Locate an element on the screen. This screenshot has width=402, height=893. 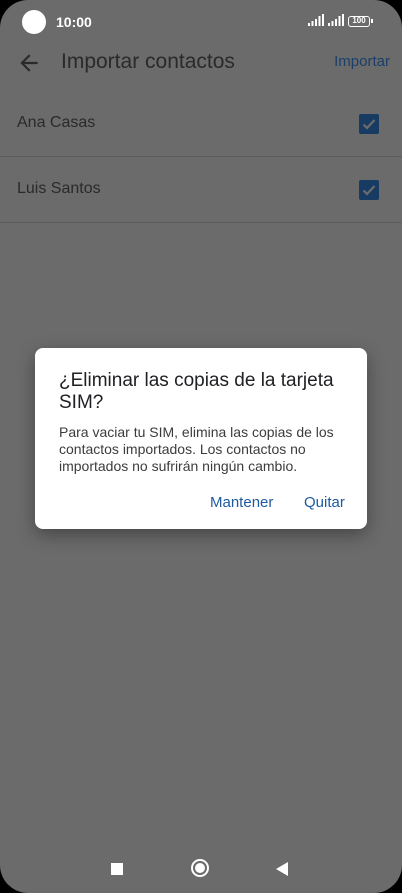
keep-button: Mantener is located at coordinates (241, 502).